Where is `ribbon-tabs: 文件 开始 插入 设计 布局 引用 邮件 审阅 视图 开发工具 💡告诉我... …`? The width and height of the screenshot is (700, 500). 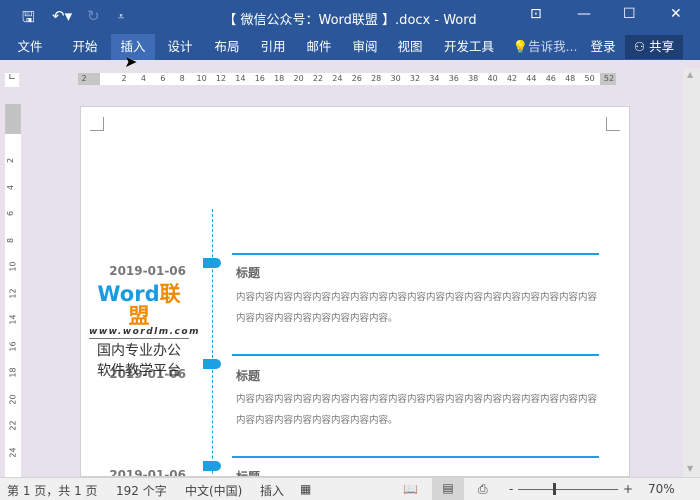
ribbon-tabs: 文件 开始 插入 设计 布局 引用 邮件 审阅 视图 开发工具 💡告诉我... … is located at coordinates (350, 47).